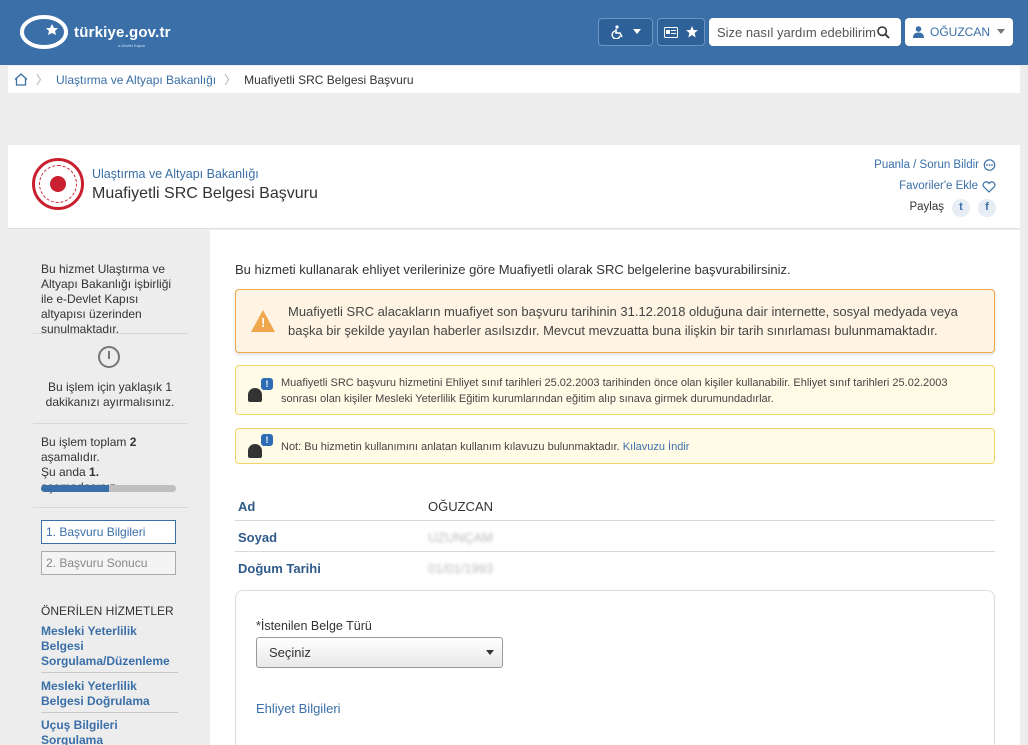 This screenshot has height=745, width=1028. I want to click on rate-report-link: Puanla / Sorun Bildir, so click(935, 165).